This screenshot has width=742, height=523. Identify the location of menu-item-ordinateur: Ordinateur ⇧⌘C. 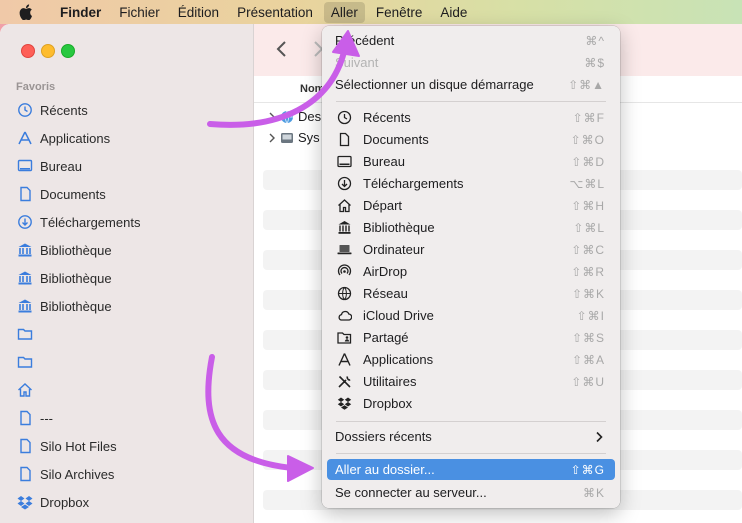
(471, 249).